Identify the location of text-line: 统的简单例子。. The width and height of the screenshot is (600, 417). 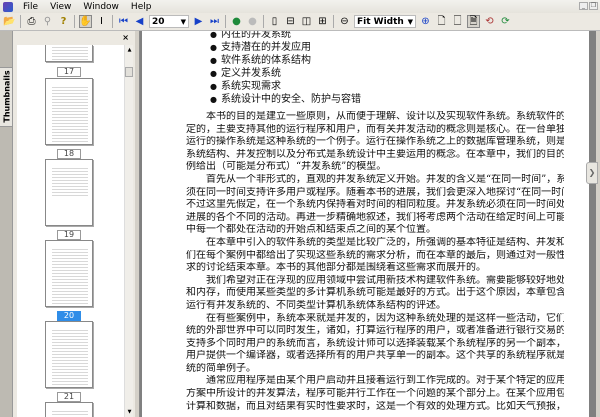
(221, 368).